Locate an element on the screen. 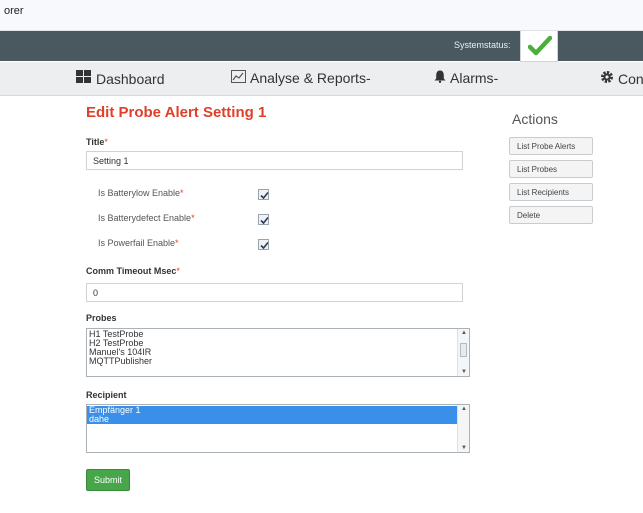 The width and height of the screenshot is (643, 513). nav-analyse-reports: Analyse & Reports - is located at coordinates (301, 78).